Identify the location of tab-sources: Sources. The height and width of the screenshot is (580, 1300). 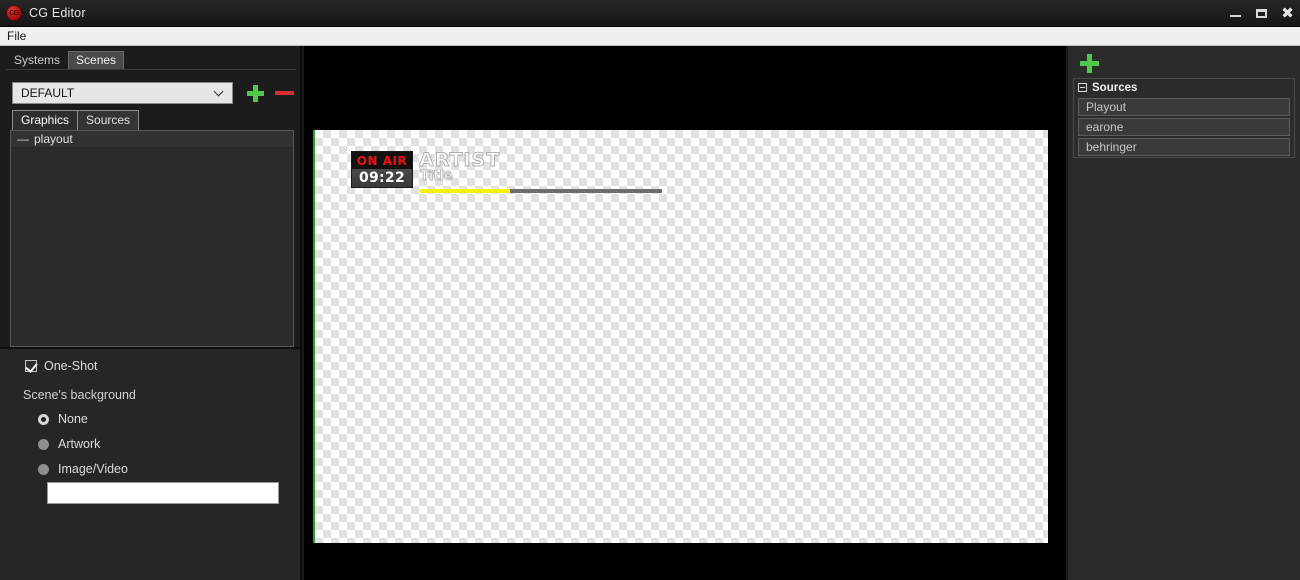
(108, 120).